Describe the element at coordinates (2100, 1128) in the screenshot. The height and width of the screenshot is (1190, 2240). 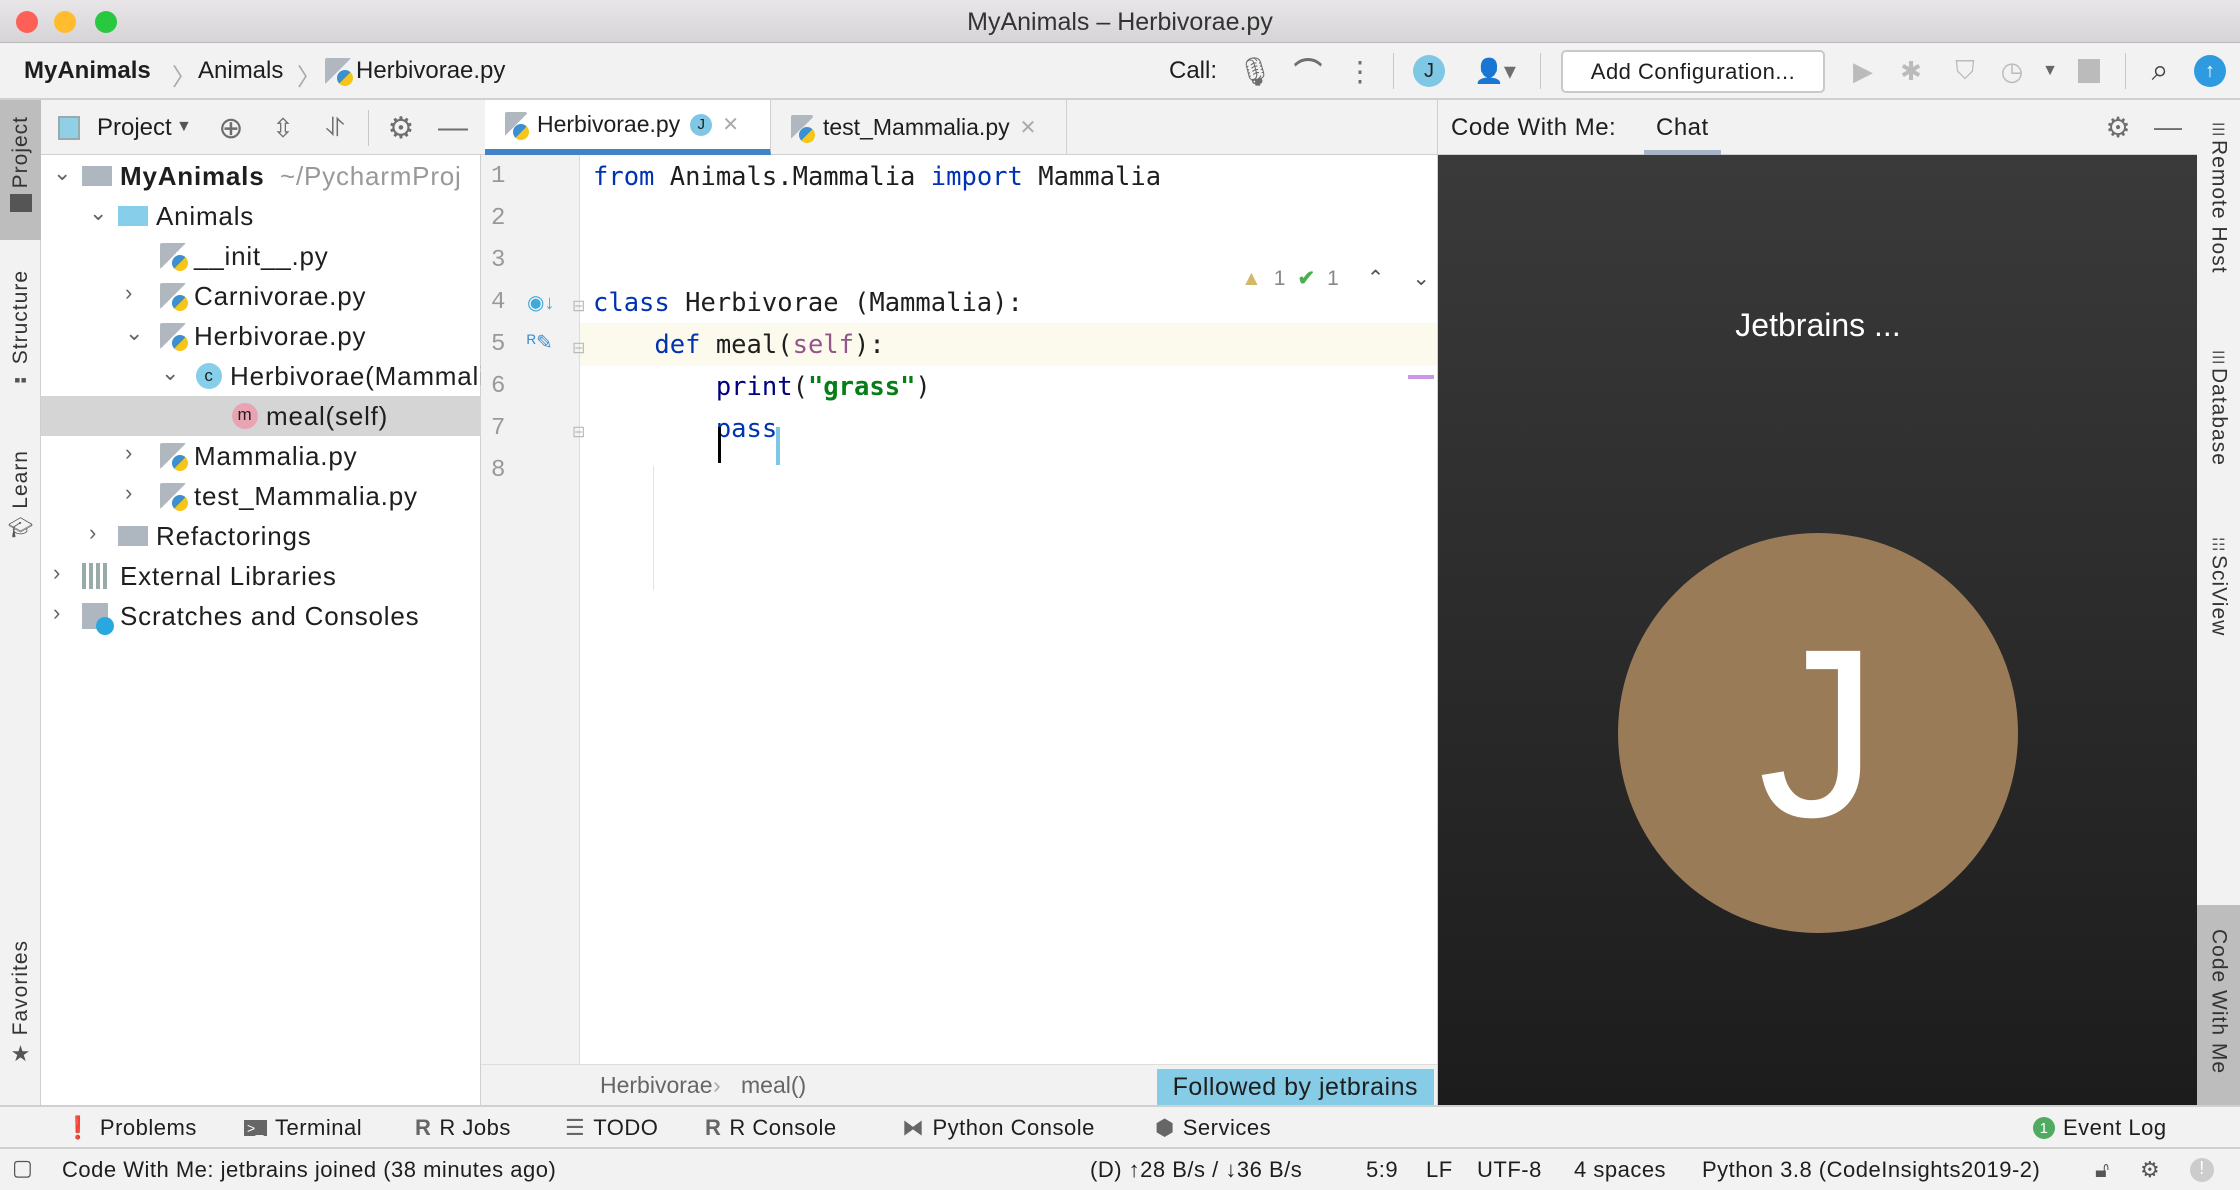
I see `tool-event-log: 1 Event Log` at that location.